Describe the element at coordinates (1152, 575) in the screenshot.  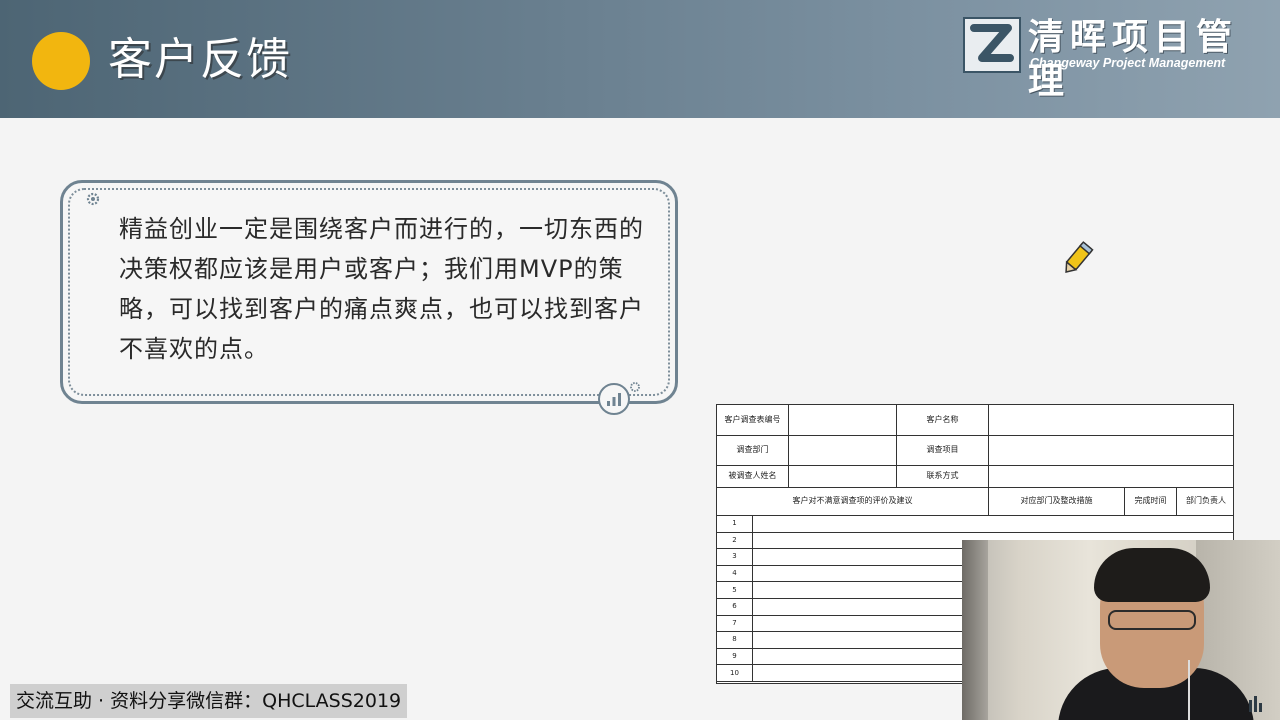
I see `presenter-hair` at that location.